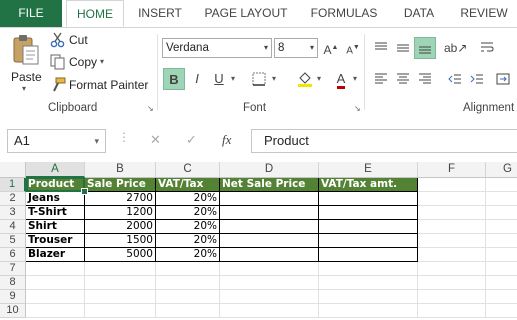  Describe the element at coordinates (269, 283) in the screenshot. I see `cell-d8` at that location.